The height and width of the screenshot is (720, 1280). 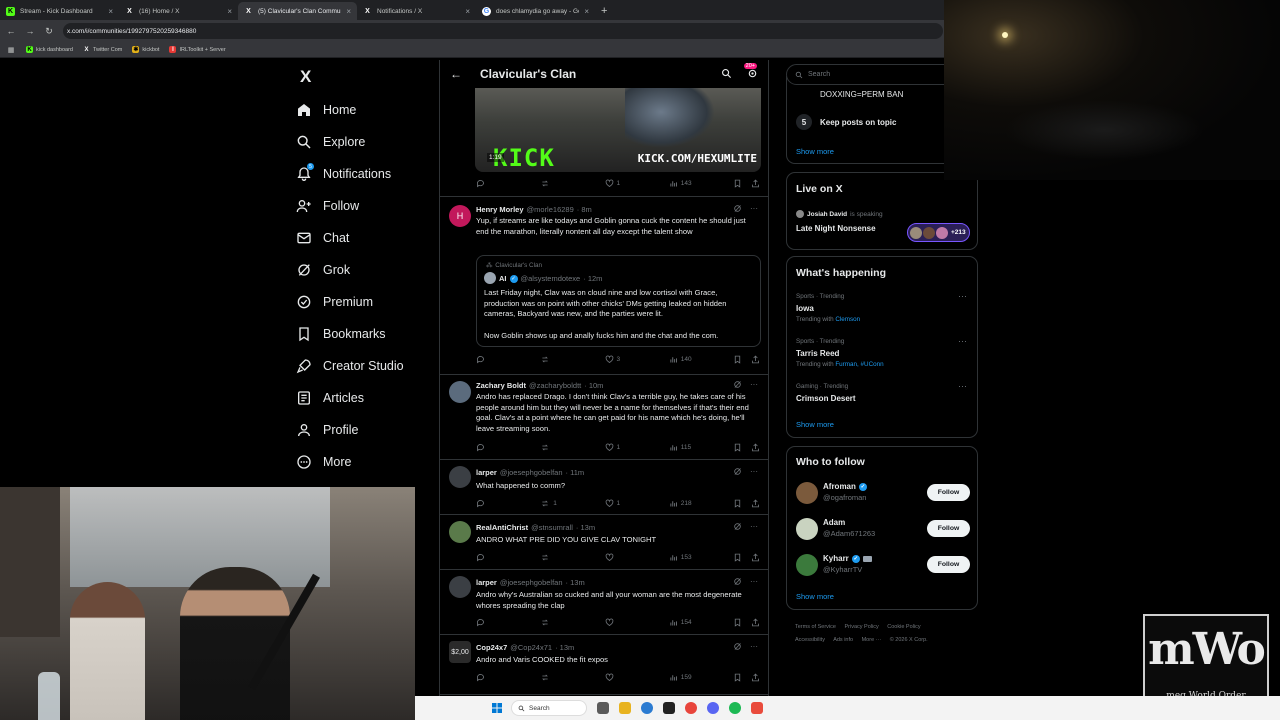 I want to click on space-title: Late Night Nonsense, so click(x=836, y=228).